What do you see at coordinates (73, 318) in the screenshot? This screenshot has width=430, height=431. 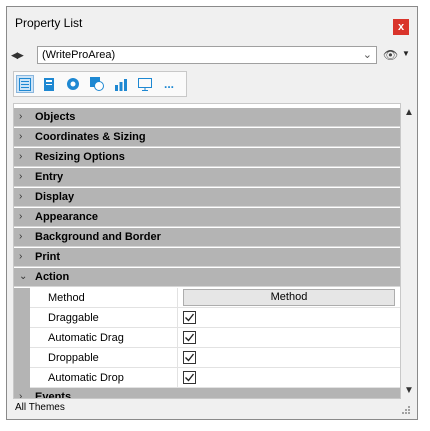 I see `property-name: Draggable` at bounding box center [73, 318].